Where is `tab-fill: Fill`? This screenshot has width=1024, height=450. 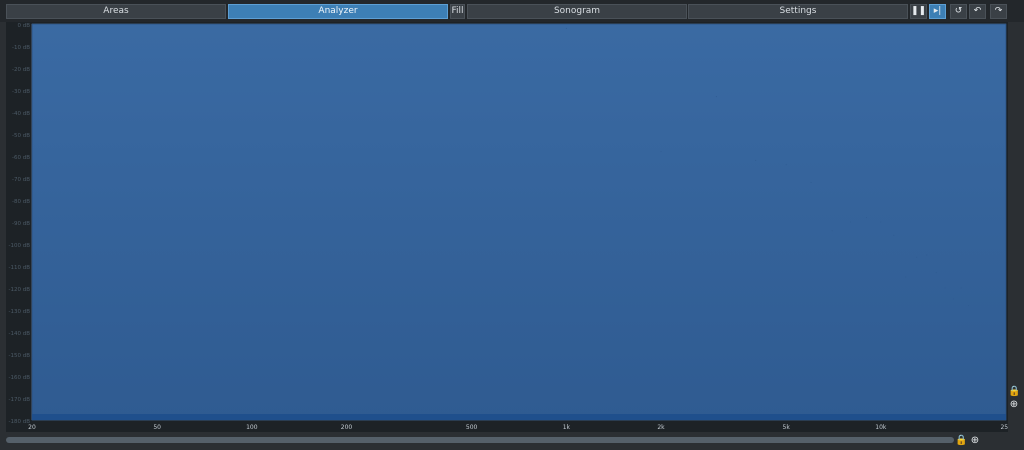
tab-fill: Fill is located at coordinates (457, 11).